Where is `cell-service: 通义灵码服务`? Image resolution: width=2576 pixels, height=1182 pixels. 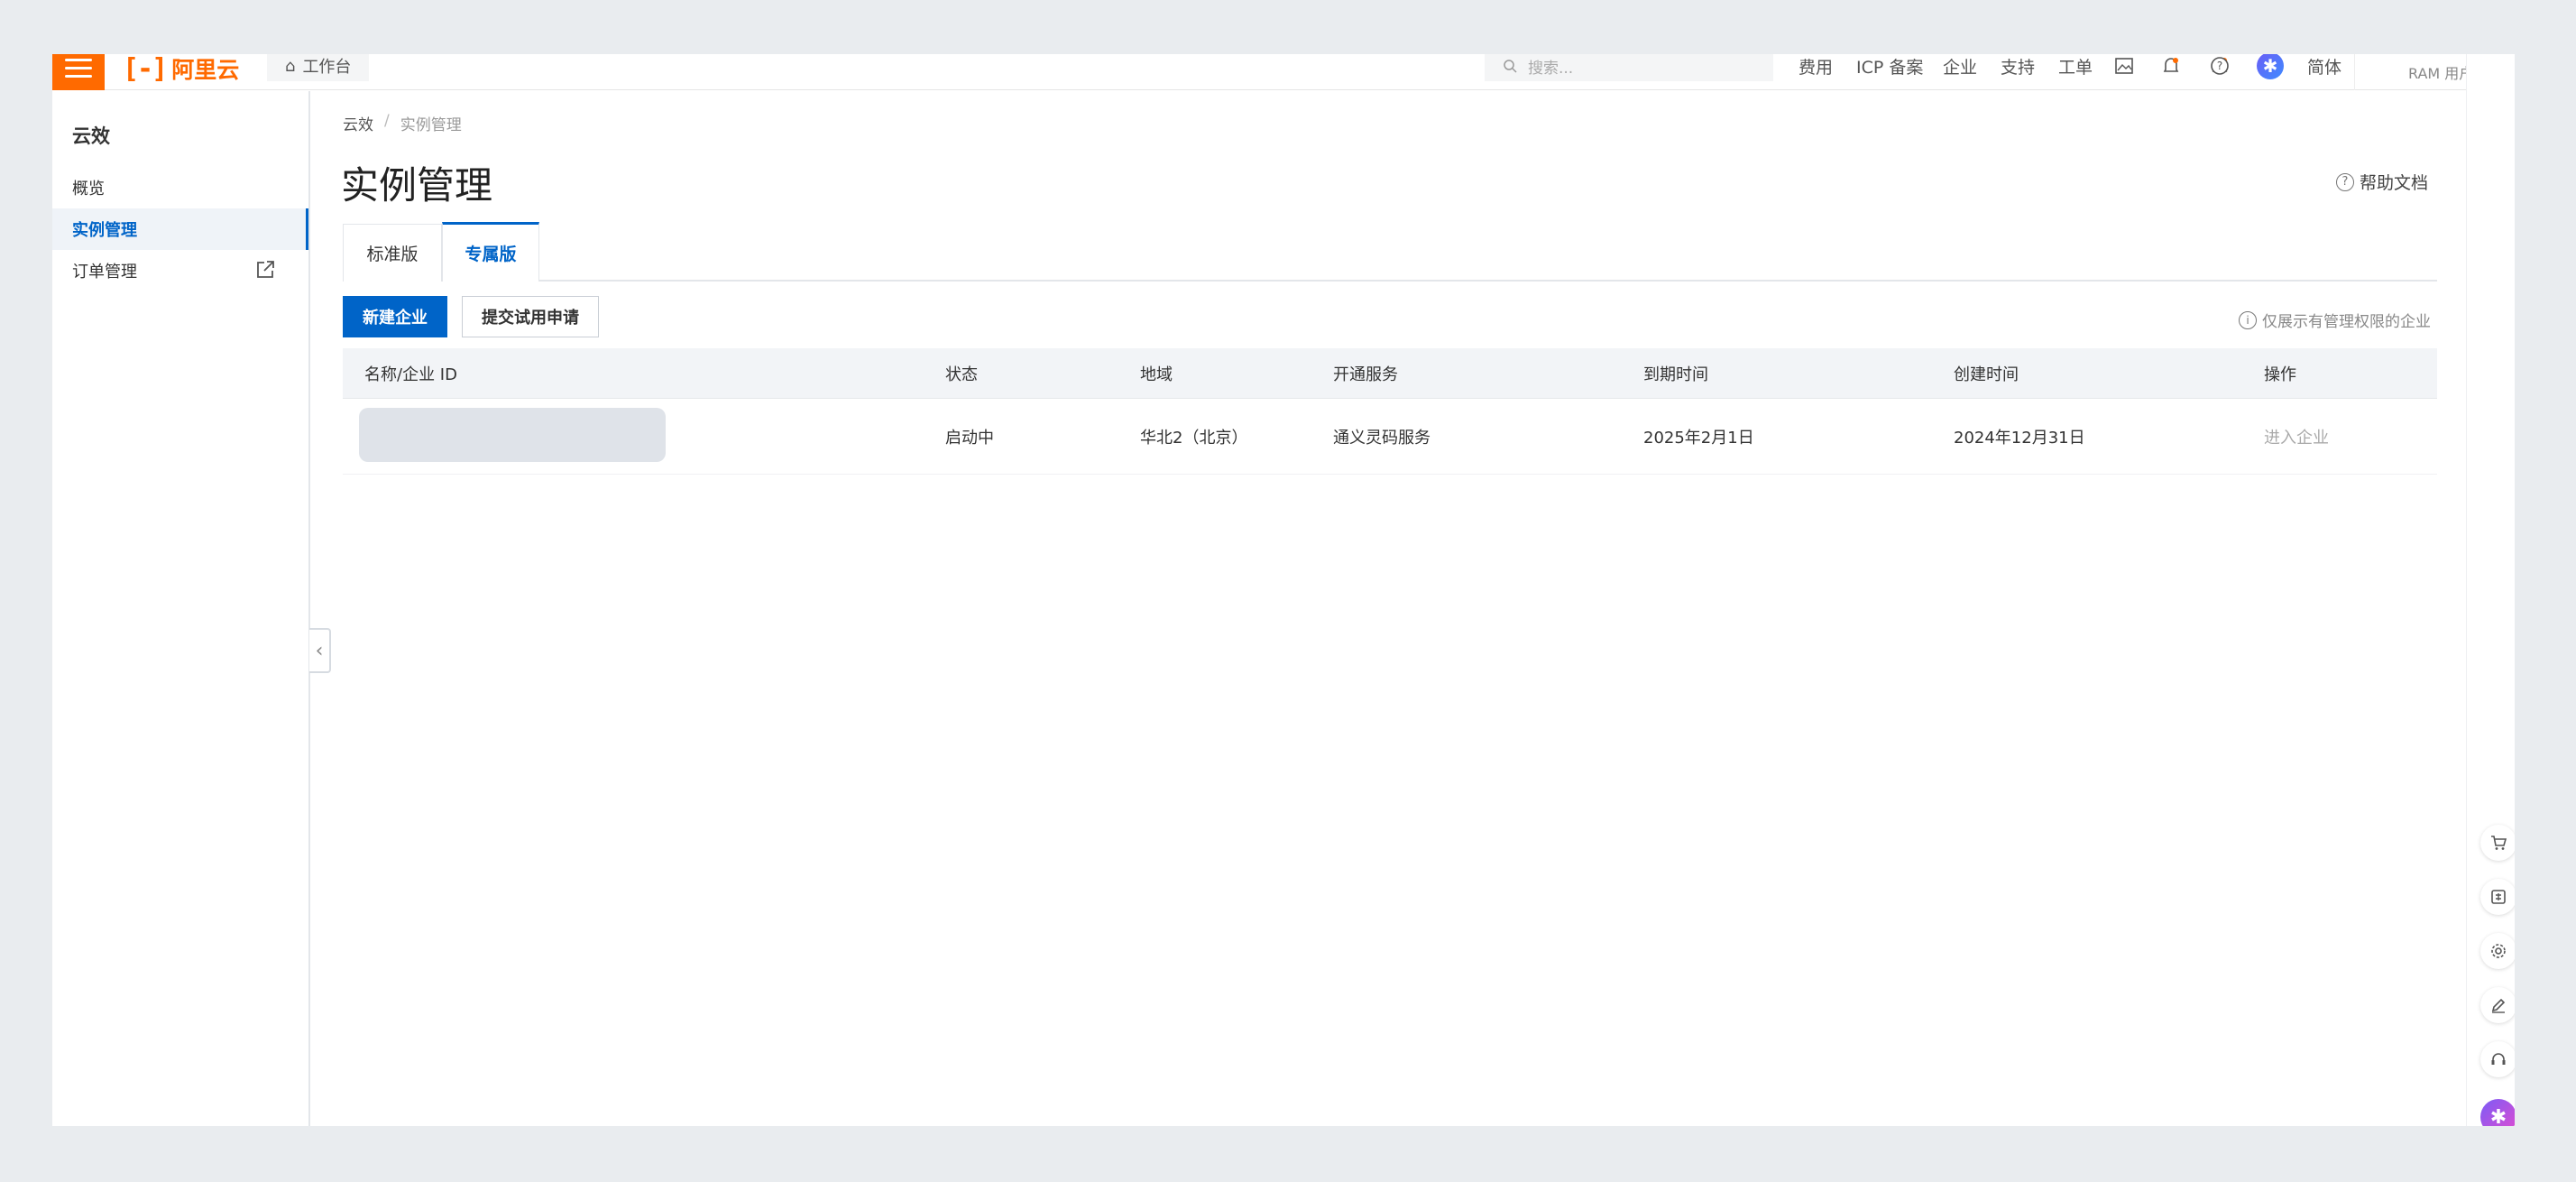
cell-service: 通义灵码服务 is located at coordinates (1382, 438).